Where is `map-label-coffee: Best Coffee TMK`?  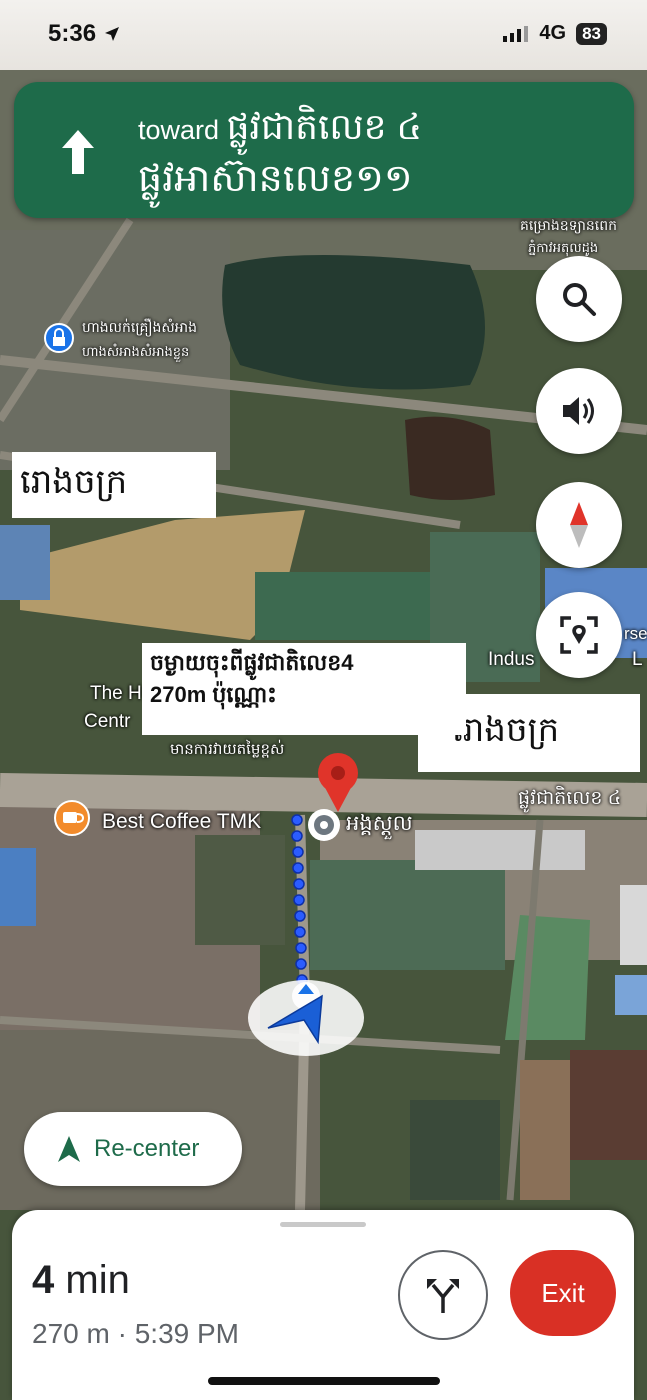 map-label-coffee: Best Coffee TMK is located at coordinates (181, 822).